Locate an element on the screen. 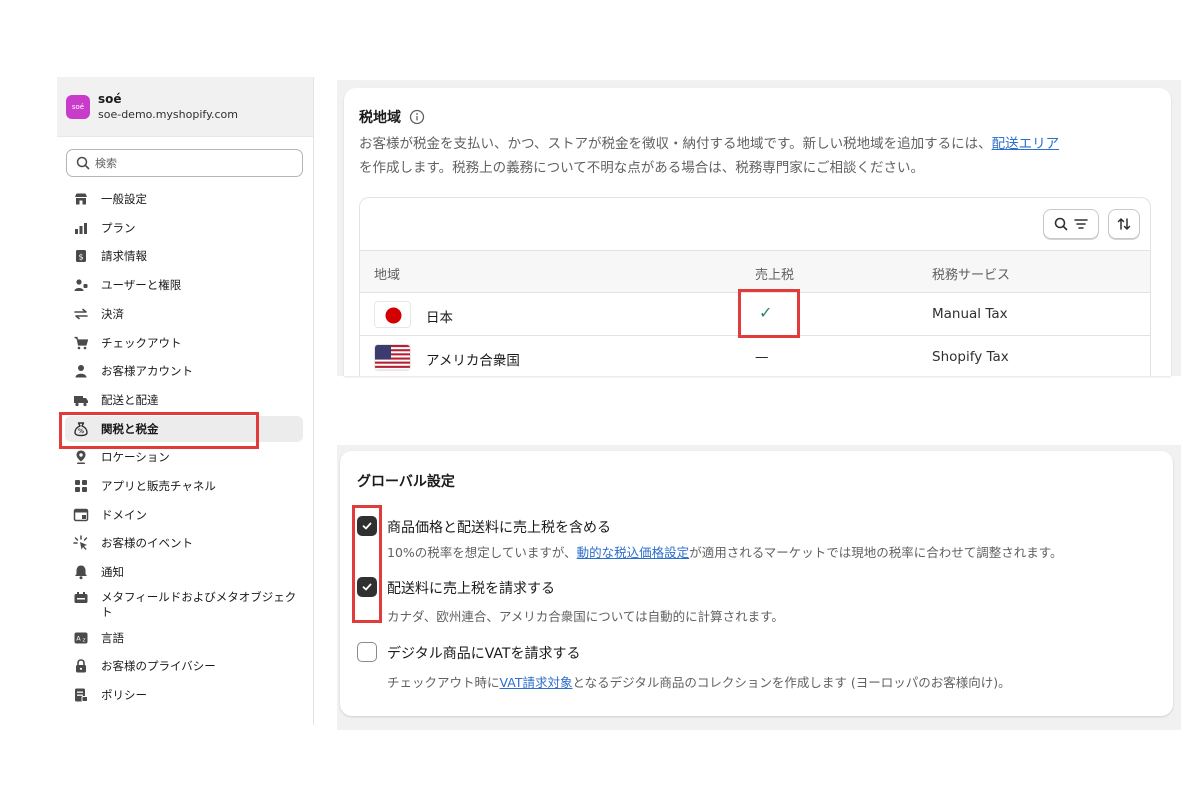  sidebar-item-shipping: 配送と配達 is located at coordinates (184, 400).